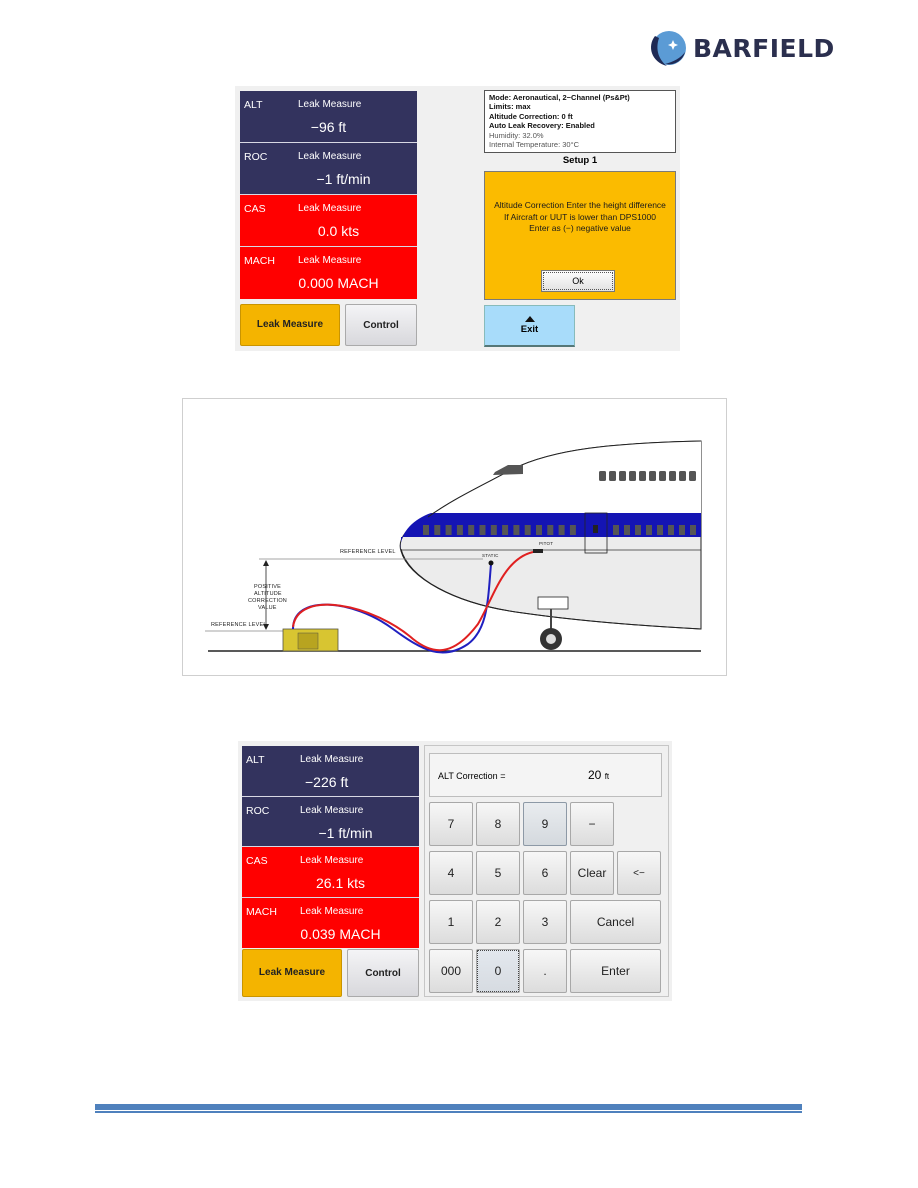 The height and width of the screenshot is (1188, 918). Describe the element at coordinates (451, 873) in the screenshot. I see `key-4: 4` at that location.